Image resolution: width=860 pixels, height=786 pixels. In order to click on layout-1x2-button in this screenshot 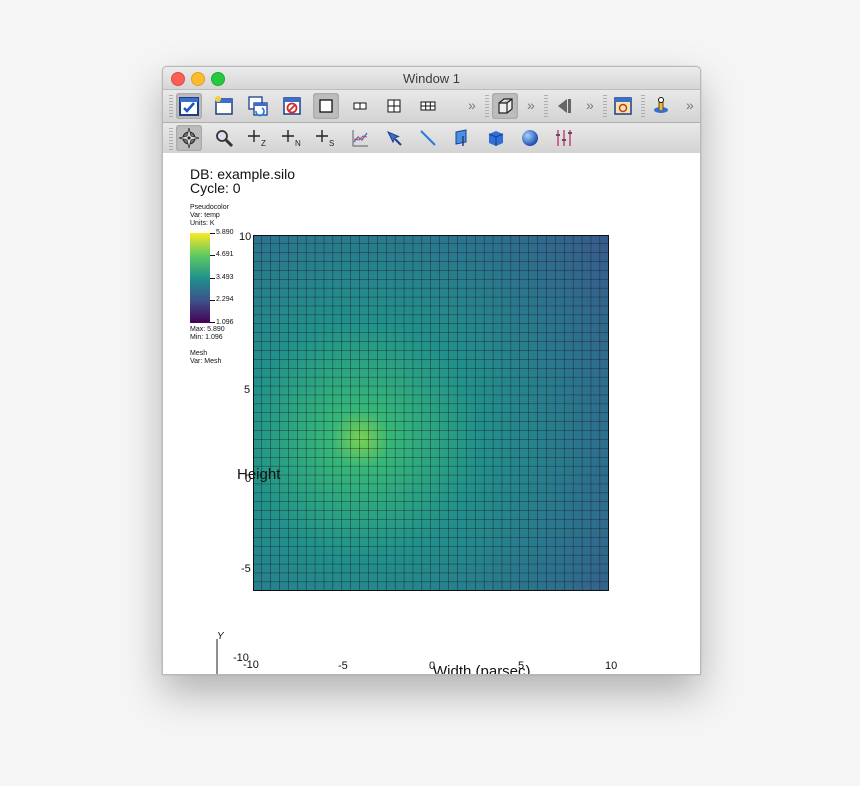, I will do `click(360, 106)`.